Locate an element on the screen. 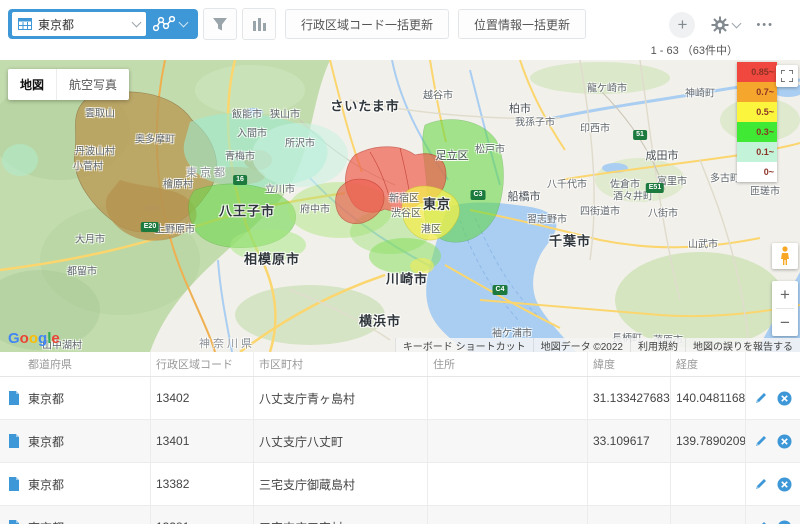  map-place-label: 東京都 is located at coordinates (207, 173).